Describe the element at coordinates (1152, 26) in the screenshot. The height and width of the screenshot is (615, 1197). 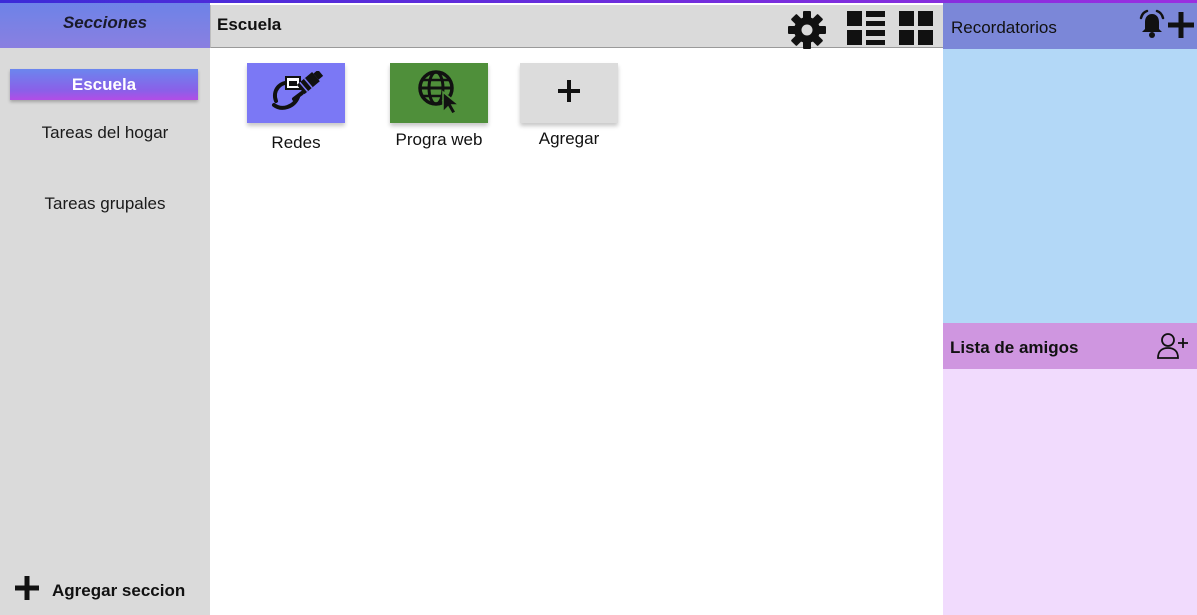
I see `alarm-bell-icon` at that location.